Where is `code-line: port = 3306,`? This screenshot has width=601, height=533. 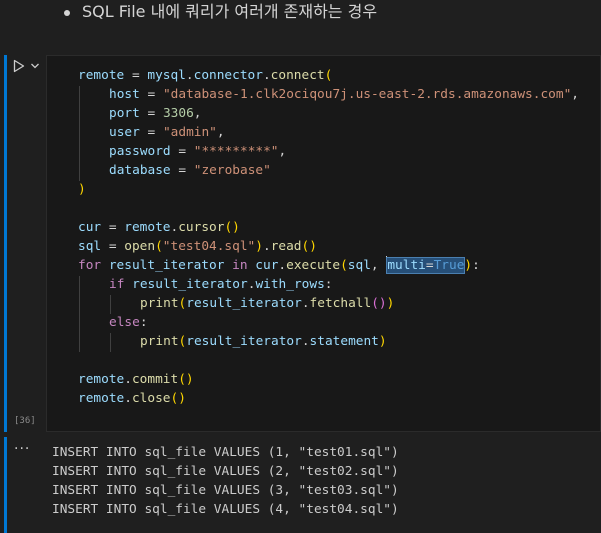 code-line: port = 3306, is located at coordinates (155, 113).